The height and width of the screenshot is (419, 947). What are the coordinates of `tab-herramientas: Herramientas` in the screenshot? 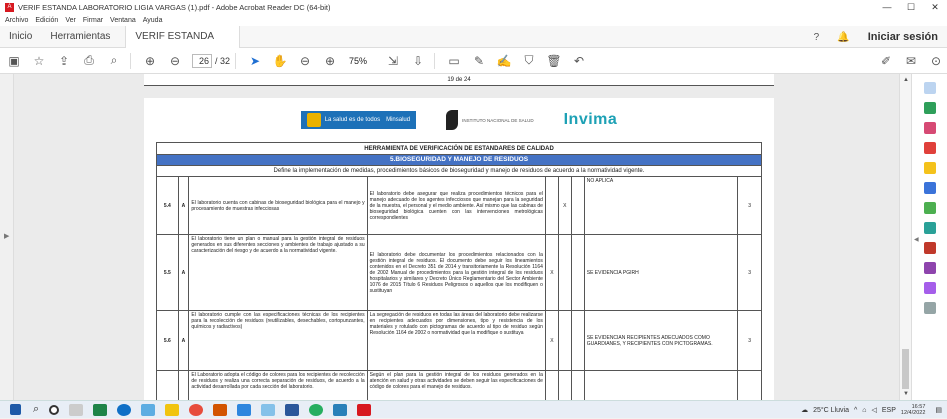 It's located at (80, 37).